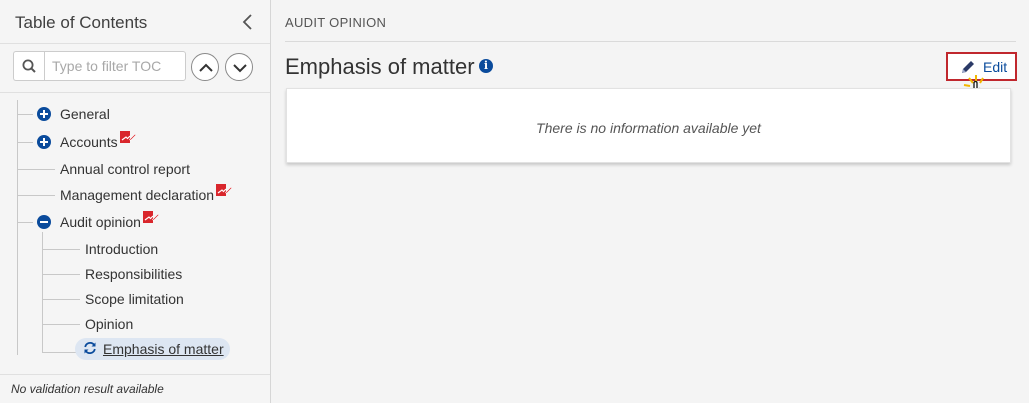 The image size is (1029, 403). I want to click on toc-filter-input, so click(115, 66).